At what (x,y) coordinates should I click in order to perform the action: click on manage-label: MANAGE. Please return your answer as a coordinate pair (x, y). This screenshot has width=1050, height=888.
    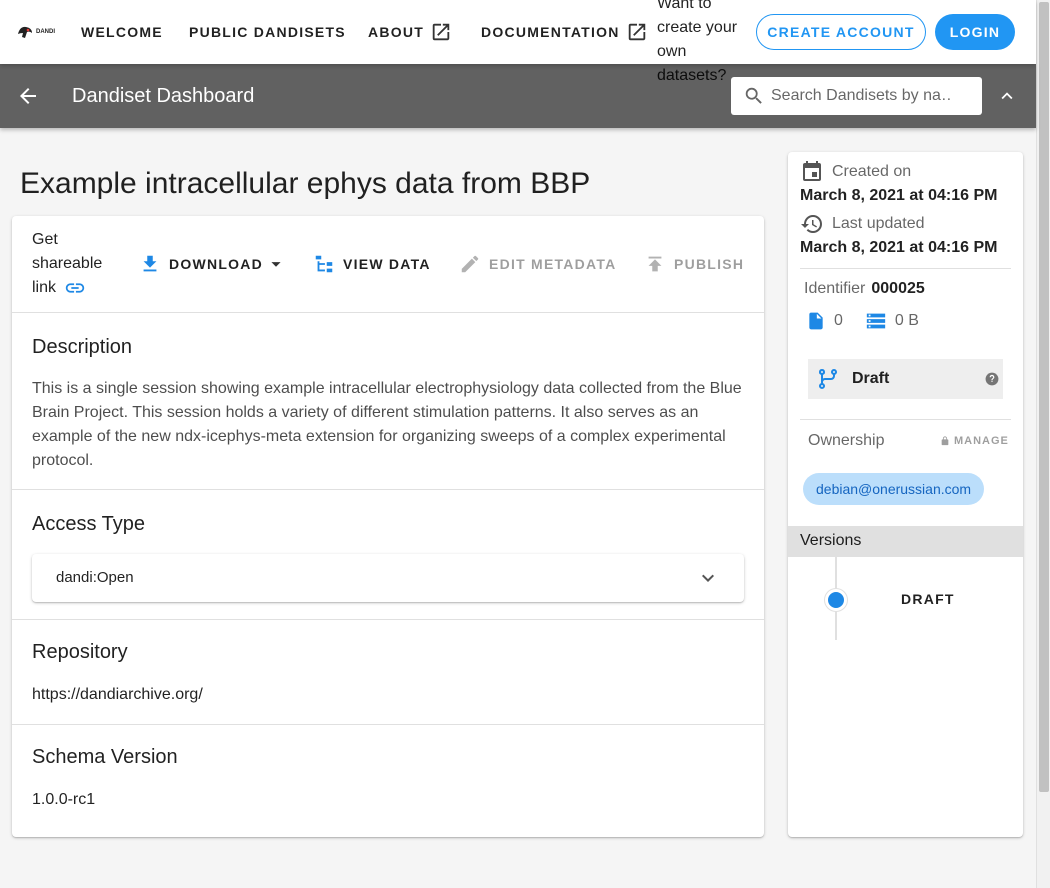
    Looking at the image, I should click on (981, 441).